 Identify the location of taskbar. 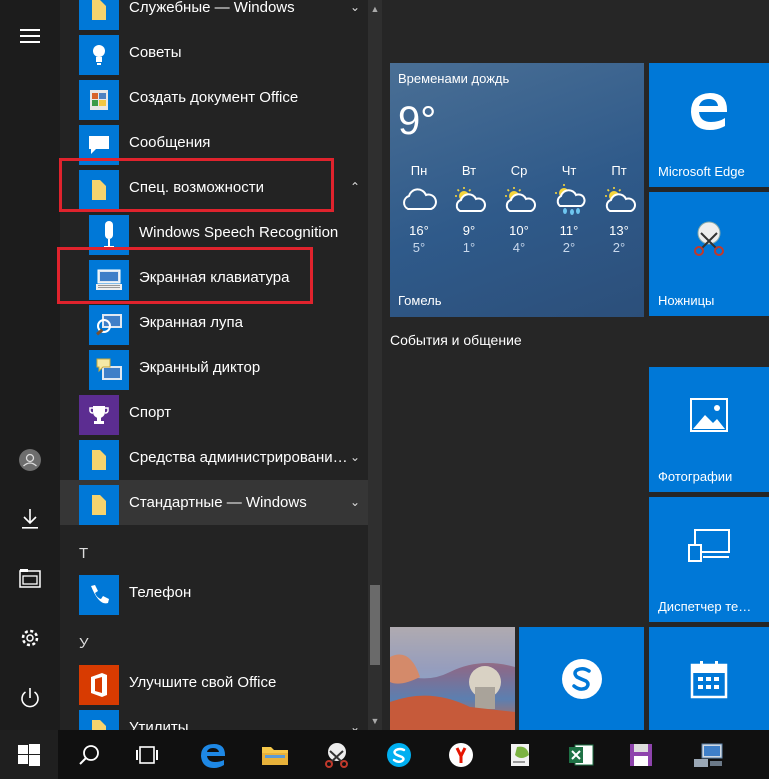
(384, 754).